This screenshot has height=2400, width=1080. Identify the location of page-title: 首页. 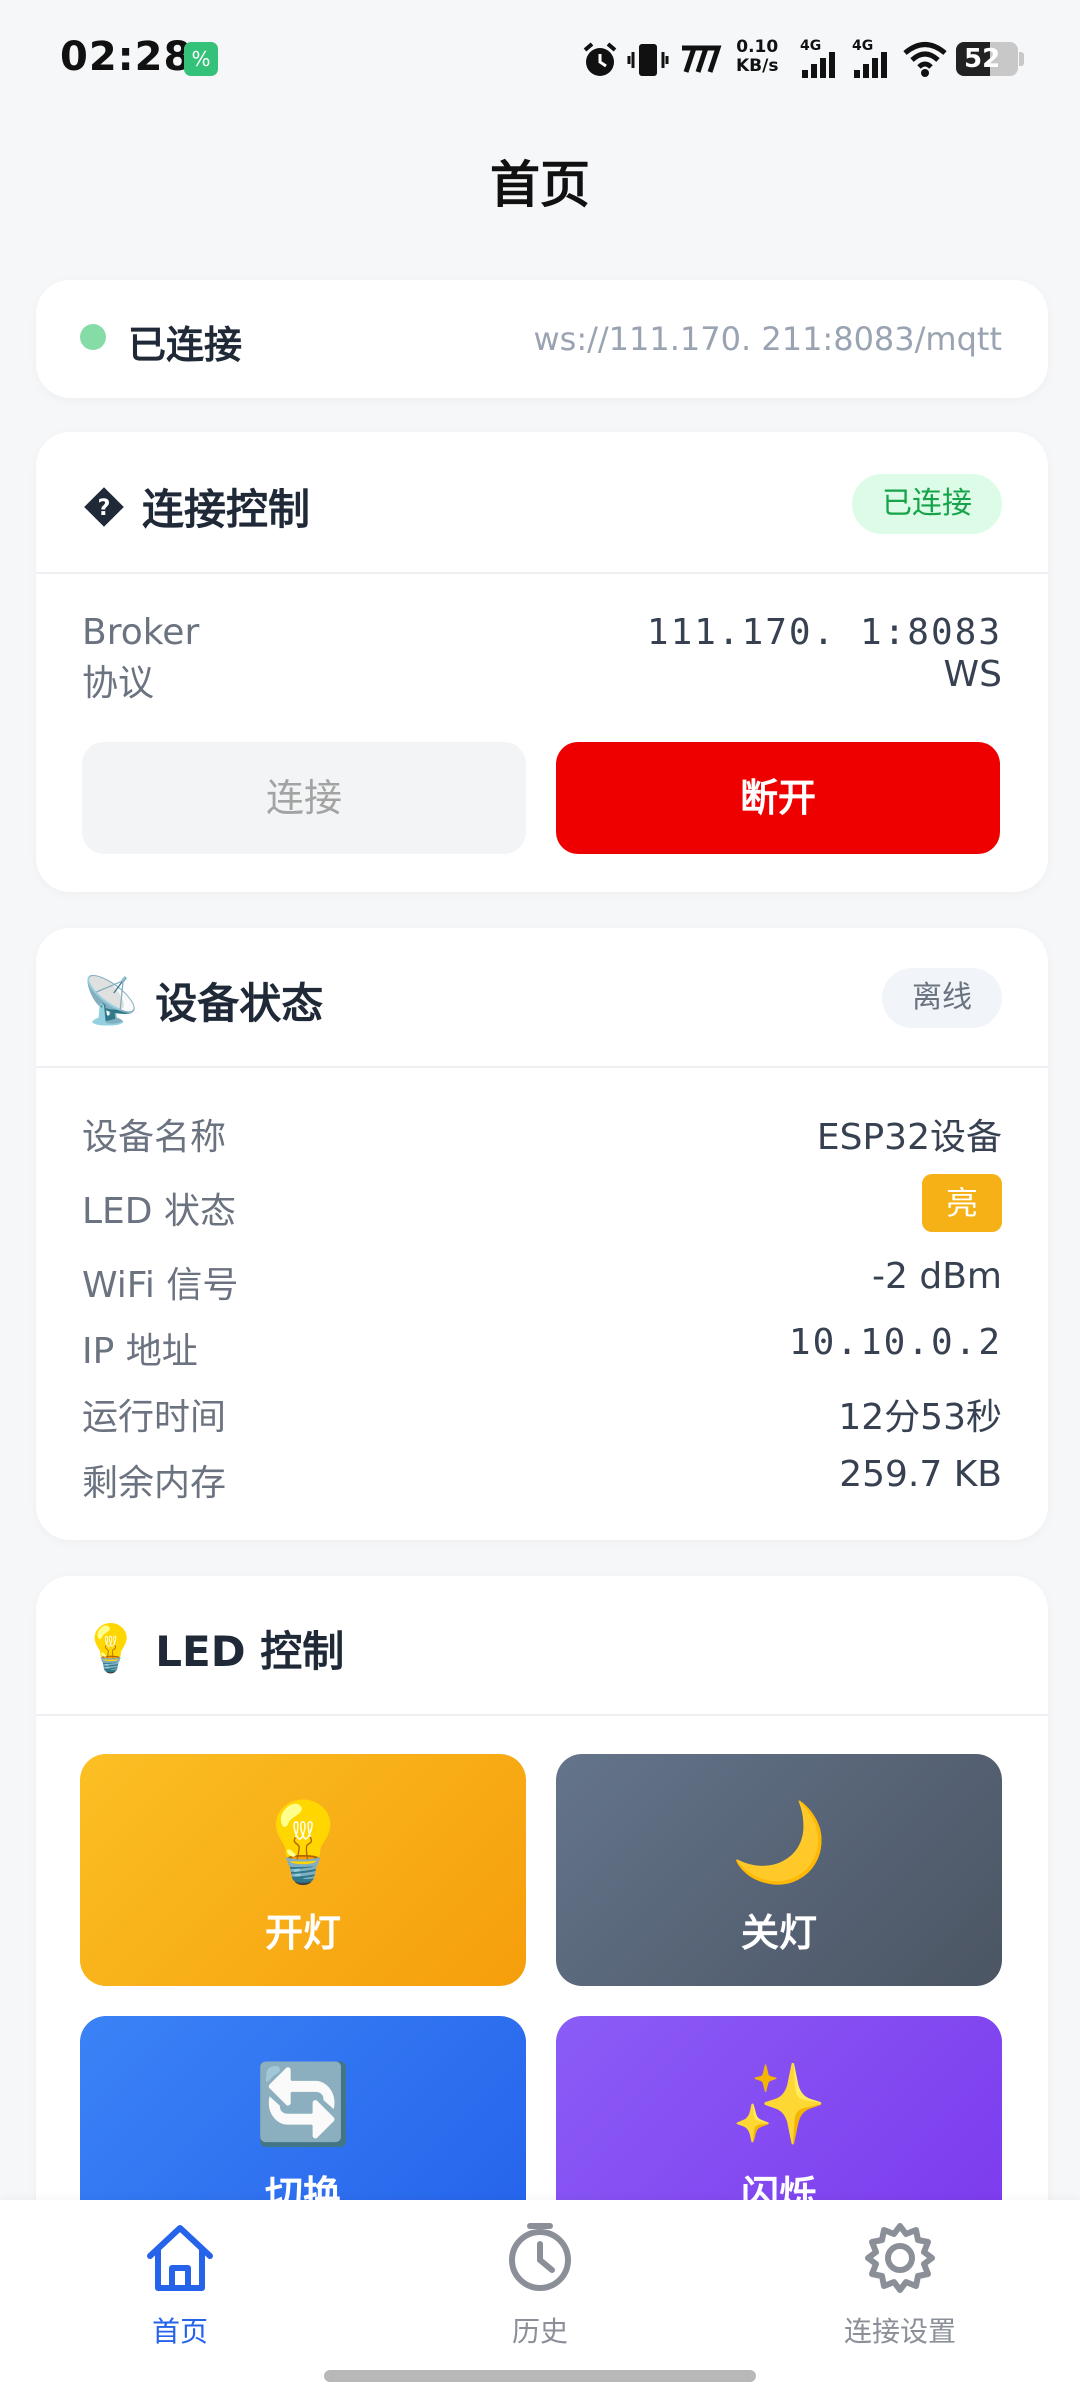
(540, 185).